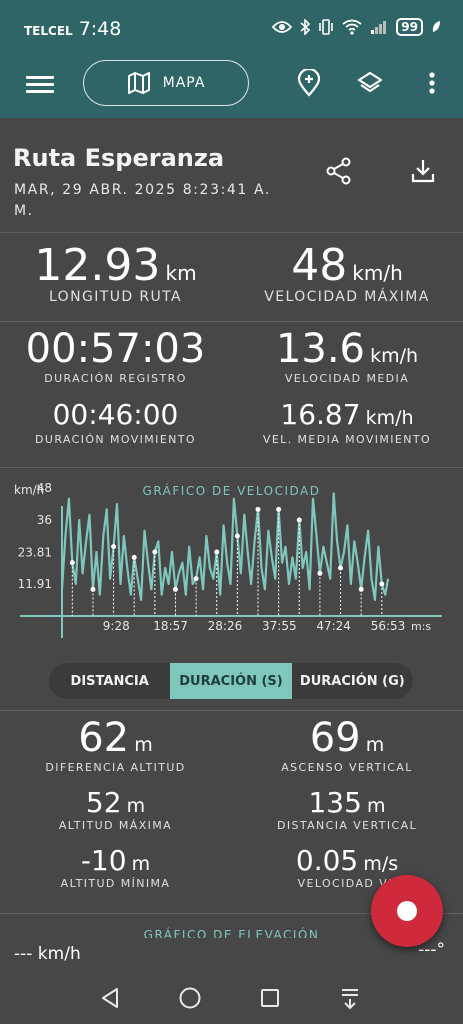 The width and height of the screenshot is (463, 1024). I want to click on menu-button, so click(40, 87).